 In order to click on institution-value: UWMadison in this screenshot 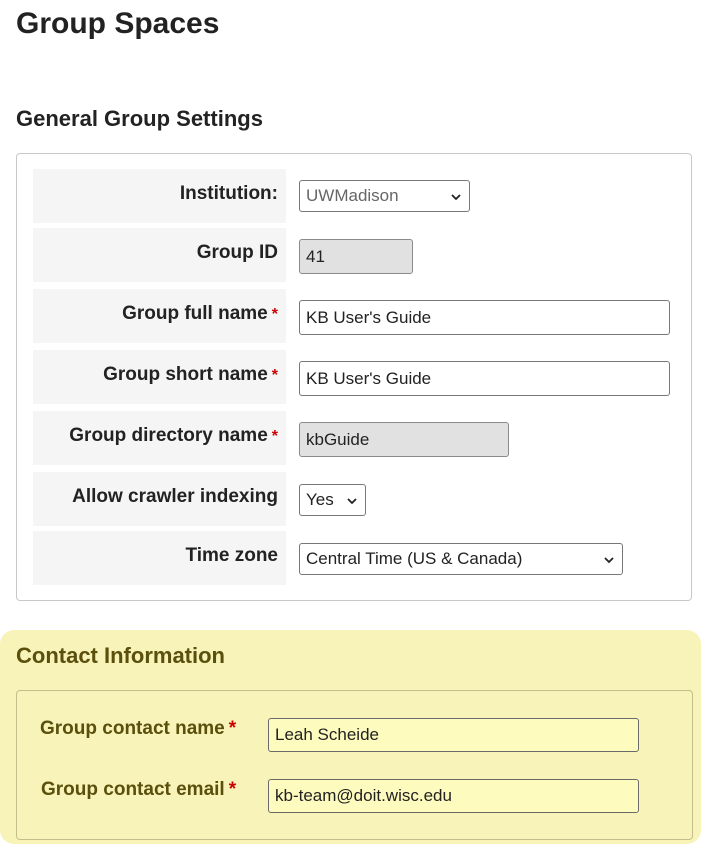, I will do `click(352, 195)`.